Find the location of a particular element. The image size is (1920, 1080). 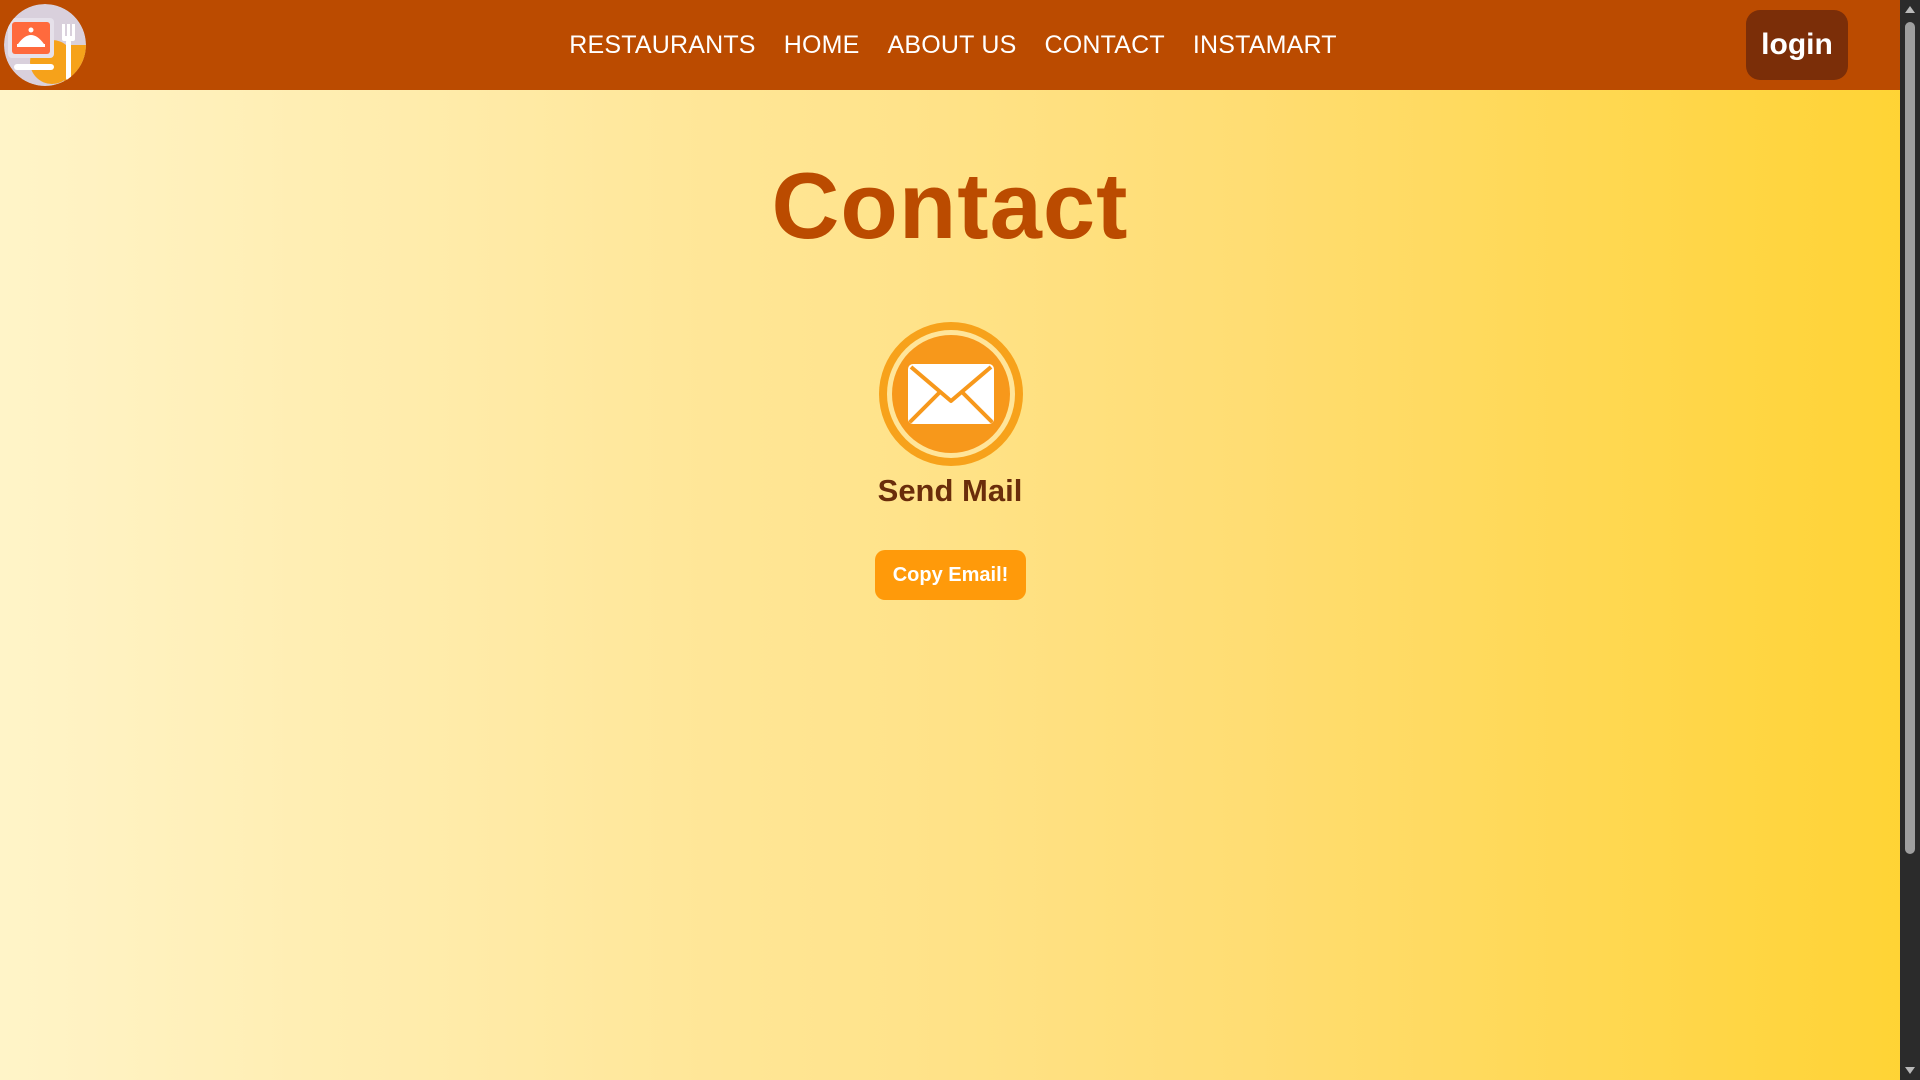

send-mail-label: Send Mail is located at coordinates (950, 491).